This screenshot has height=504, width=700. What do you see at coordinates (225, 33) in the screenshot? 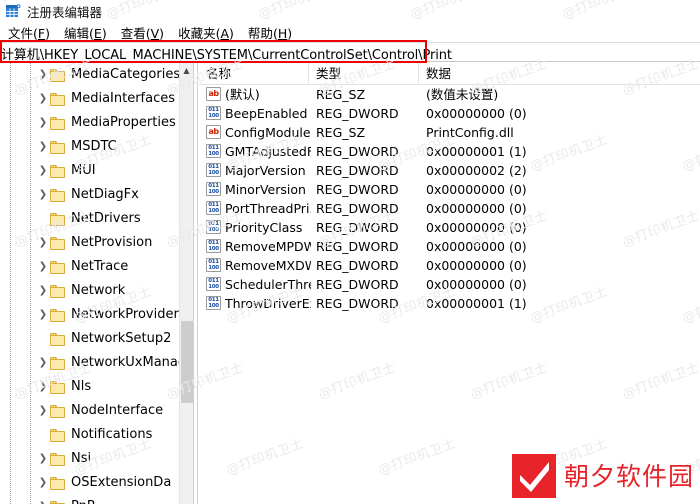
I see `menu-mnemonic-favorites: A` at bounding box center [225, 33].